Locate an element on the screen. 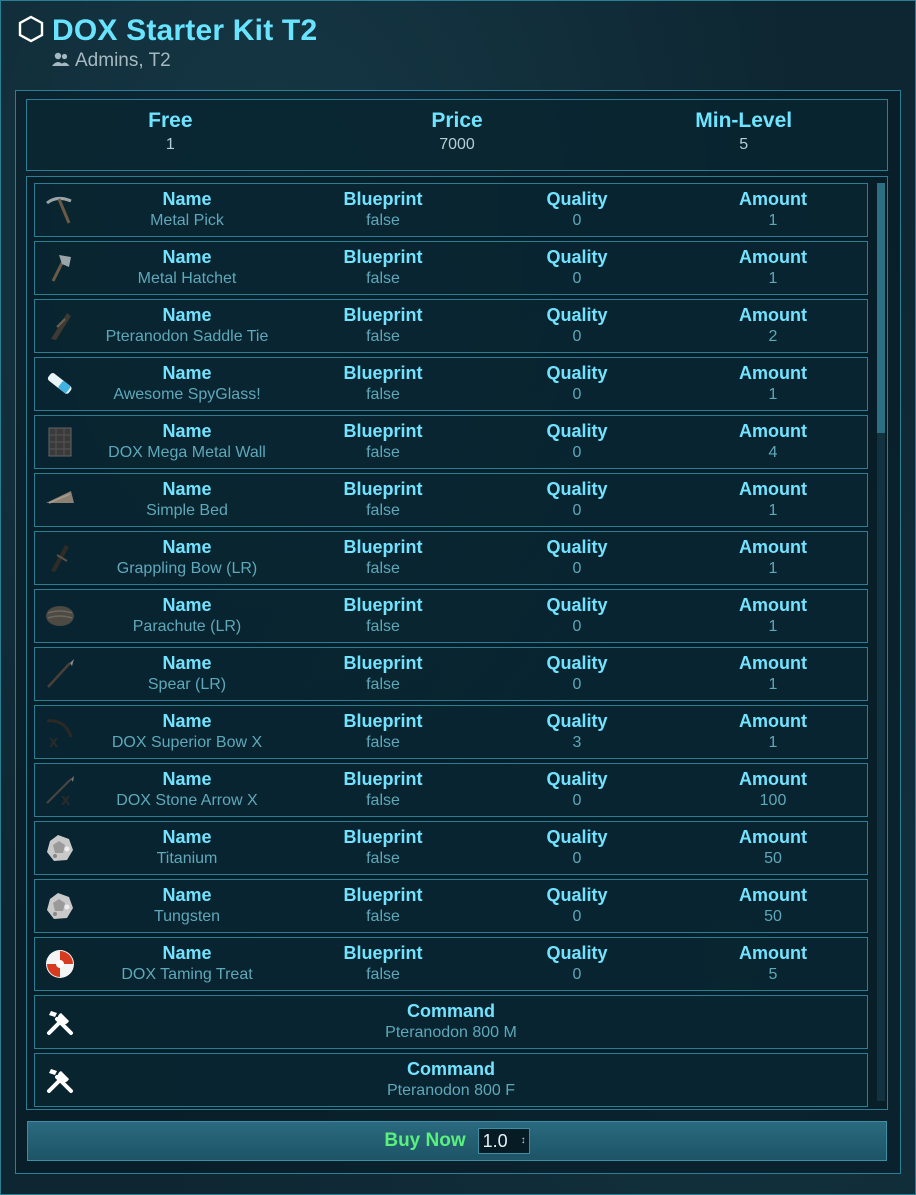 Image resolution: width=916 pixels, height=1195 pixels. command-cell: Command Pteranodon 800 F is located at coordinates (451, 1080).